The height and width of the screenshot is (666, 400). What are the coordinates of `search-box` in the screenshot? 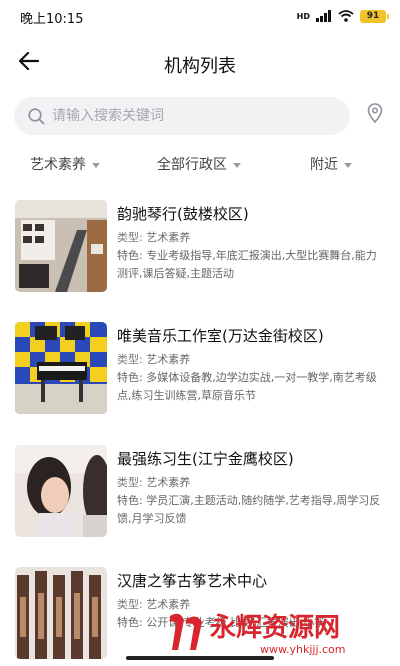 It's located at (182, 116).